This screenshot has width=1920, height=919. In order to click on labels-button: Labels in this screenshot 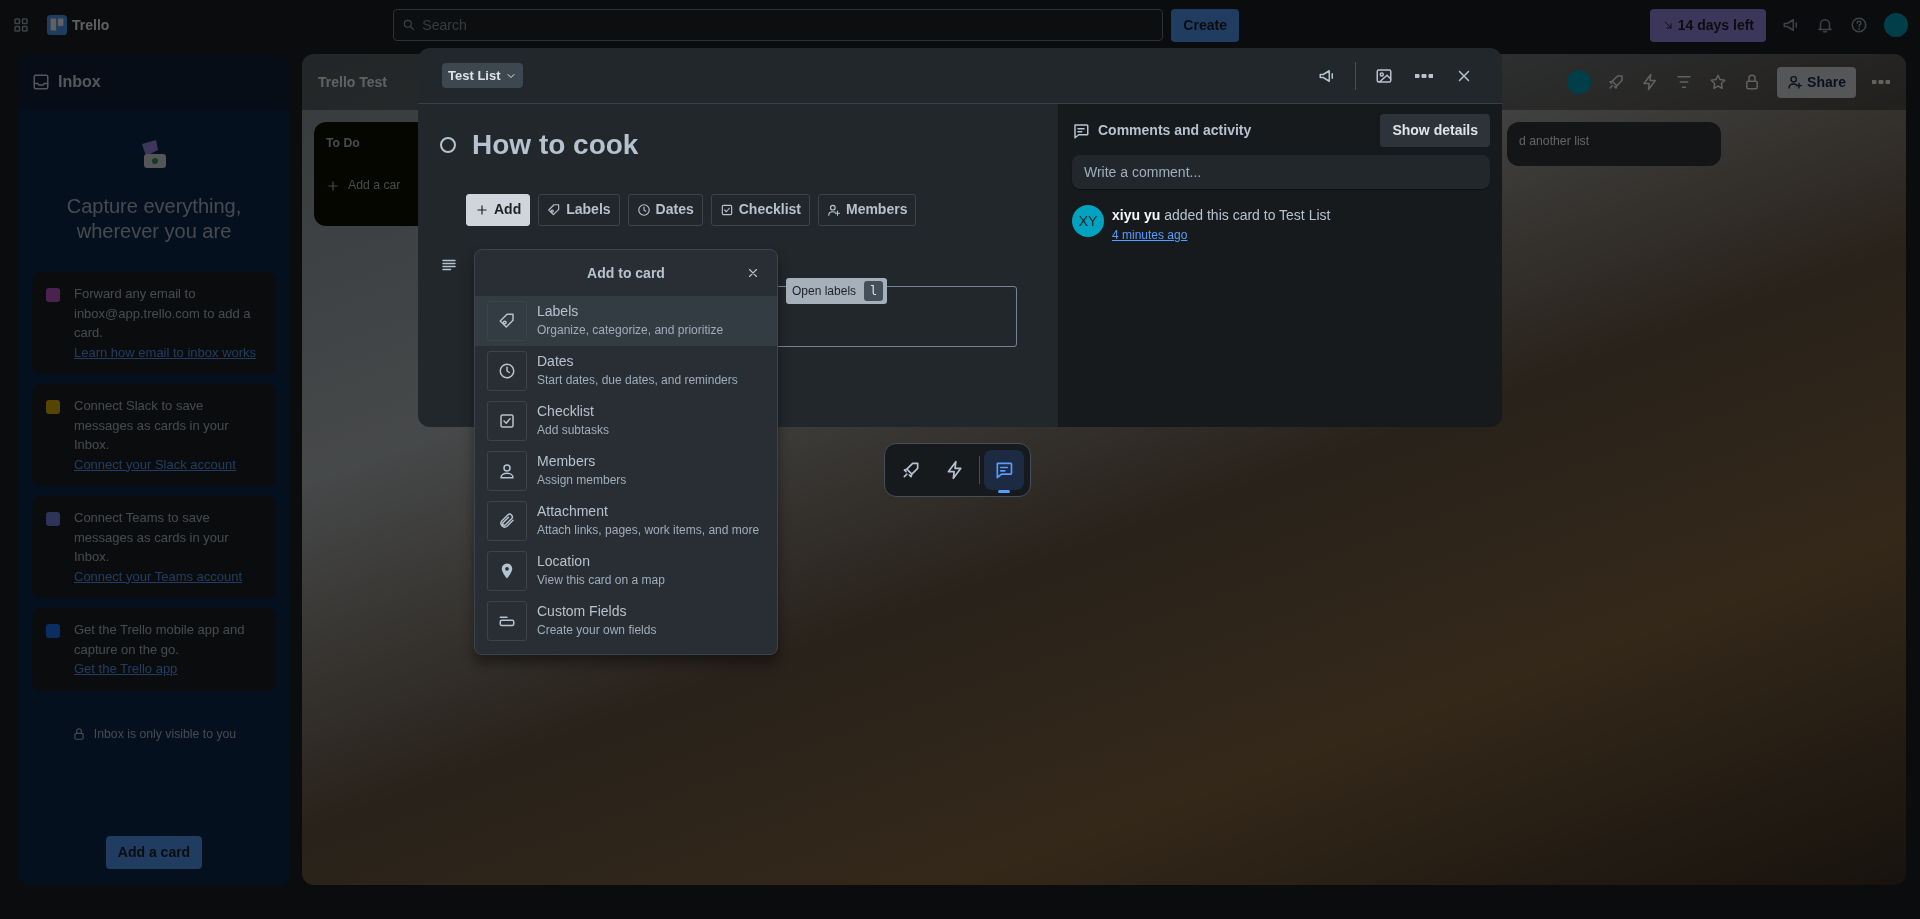, I will do `click(579, 209)`.